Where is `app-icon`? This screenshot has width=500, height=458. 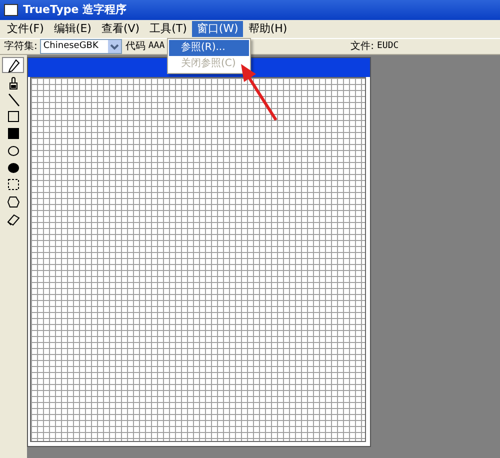
app-icon is located at coordinates (11, 10).